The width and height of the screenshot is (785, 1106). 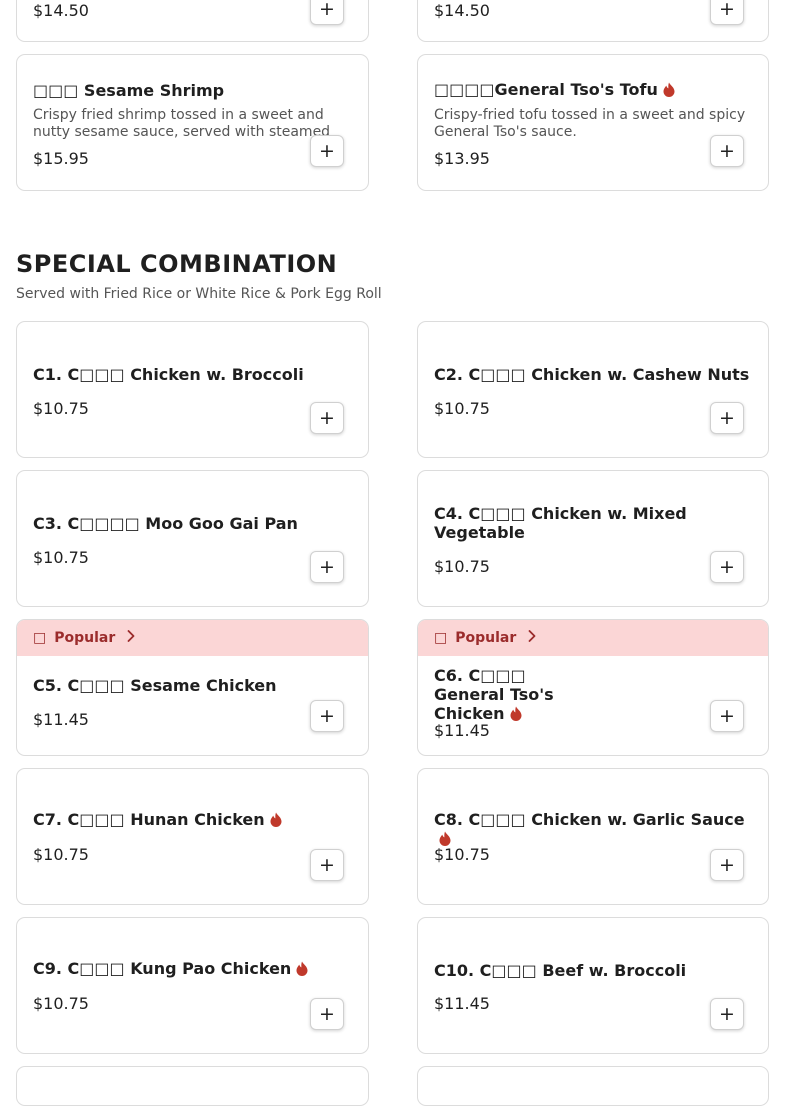 What do you see at coordinates (129, 90) in the screenshot?
I see `item-name: □□□ Sesame Shrimp` at bounding box center [129, 90].